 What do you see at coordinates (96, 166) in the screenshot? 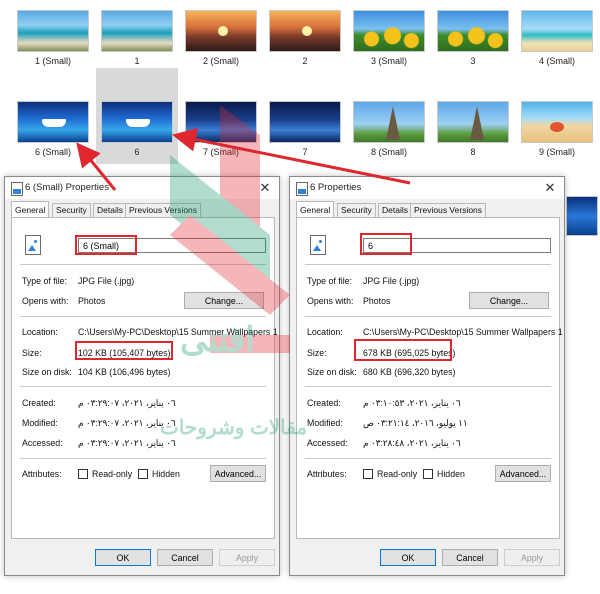
I see `arrow-to-small-thumbnail` at bounding box center [96, 166].